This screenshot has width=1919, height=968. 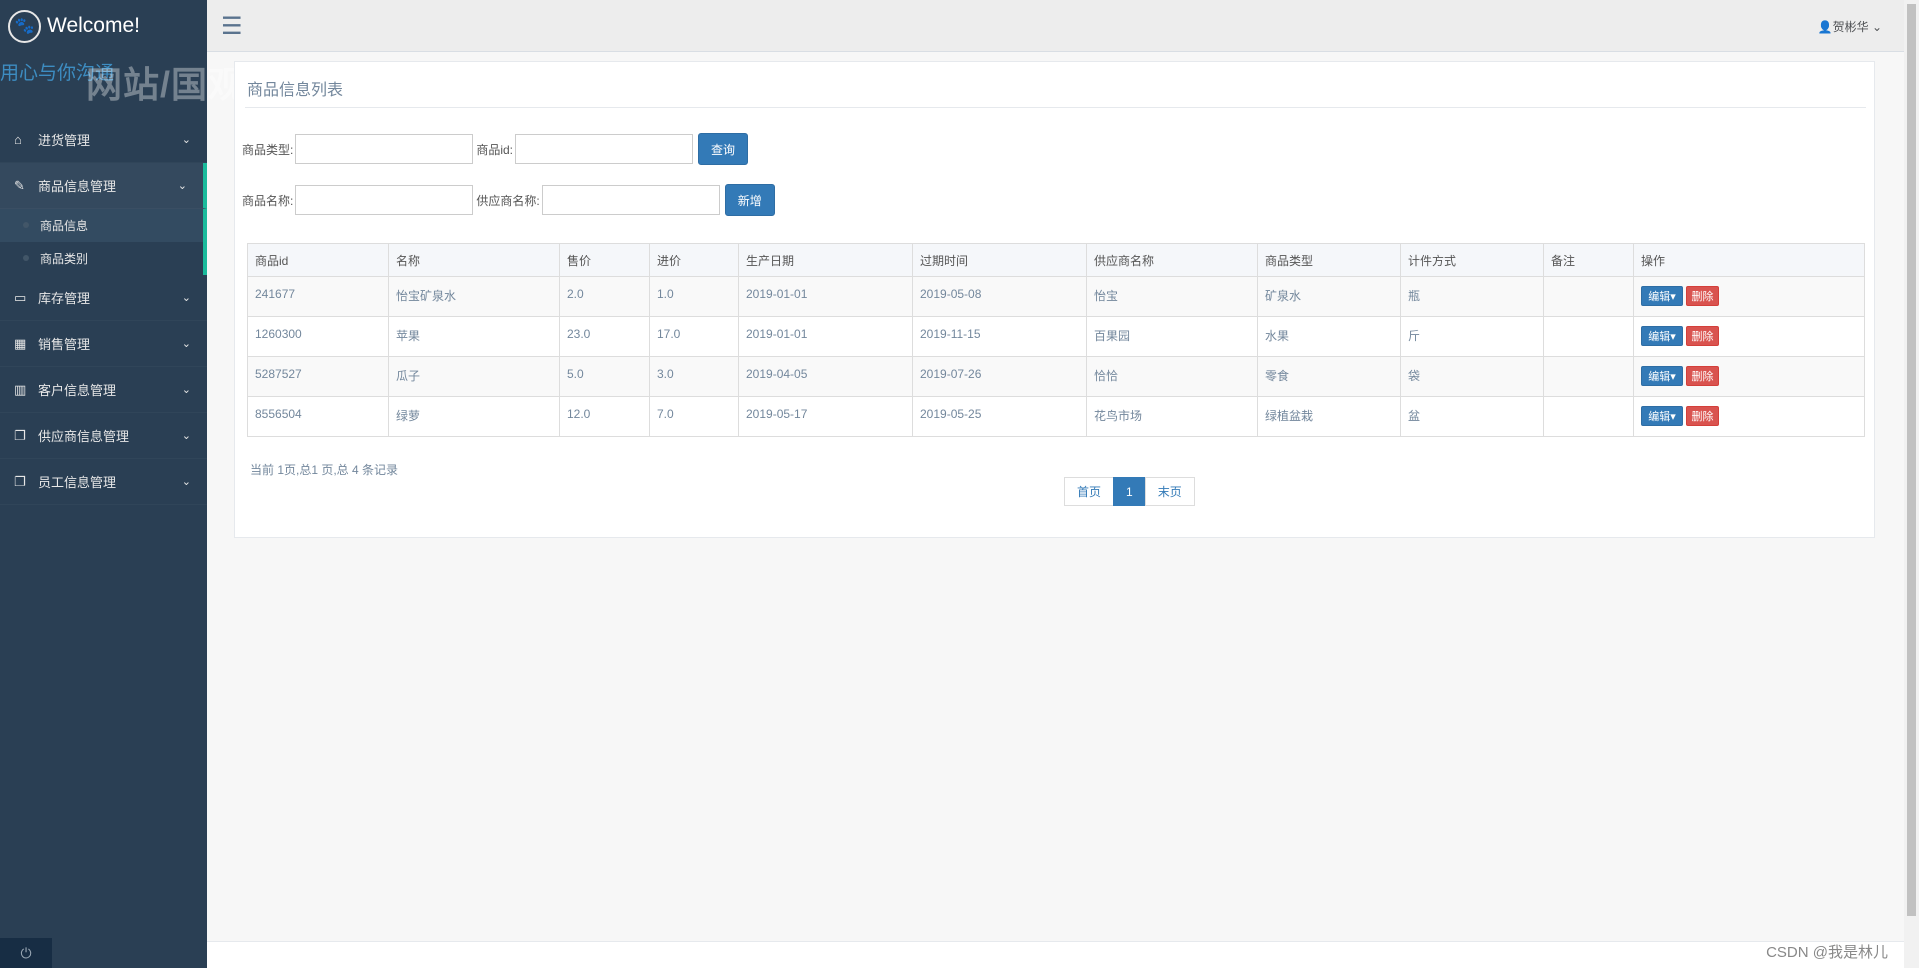 I want to click on monitor-icon: ▭, so click(x=20, y=297).